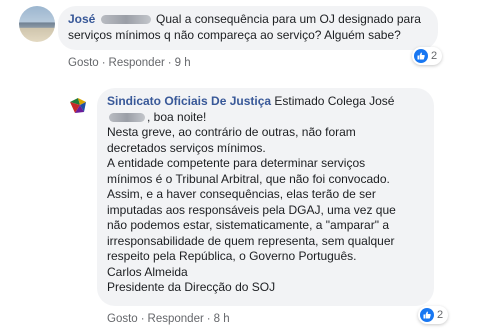  Describe the element at coordinates (186, 147) in the screenshot. I see `reply-line-3: decretados serviços mínimos.` at that location.